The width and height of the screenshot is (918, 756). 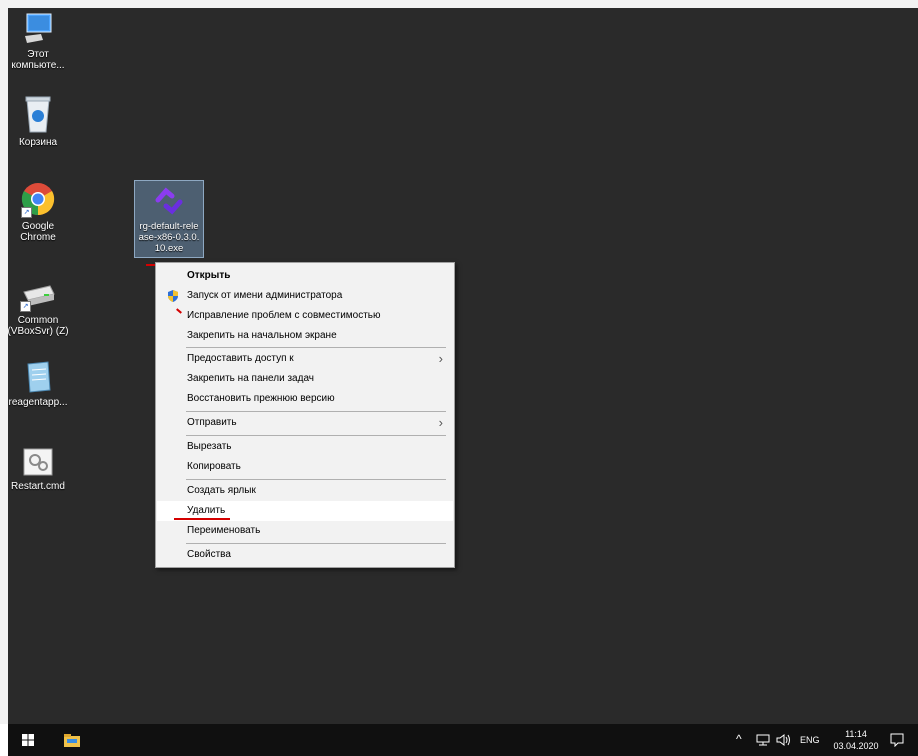 What do you see at coordinates (305, 276) in the screenshot?
I see `menu-item-open: Открыть` at bounding box center [305, 276].